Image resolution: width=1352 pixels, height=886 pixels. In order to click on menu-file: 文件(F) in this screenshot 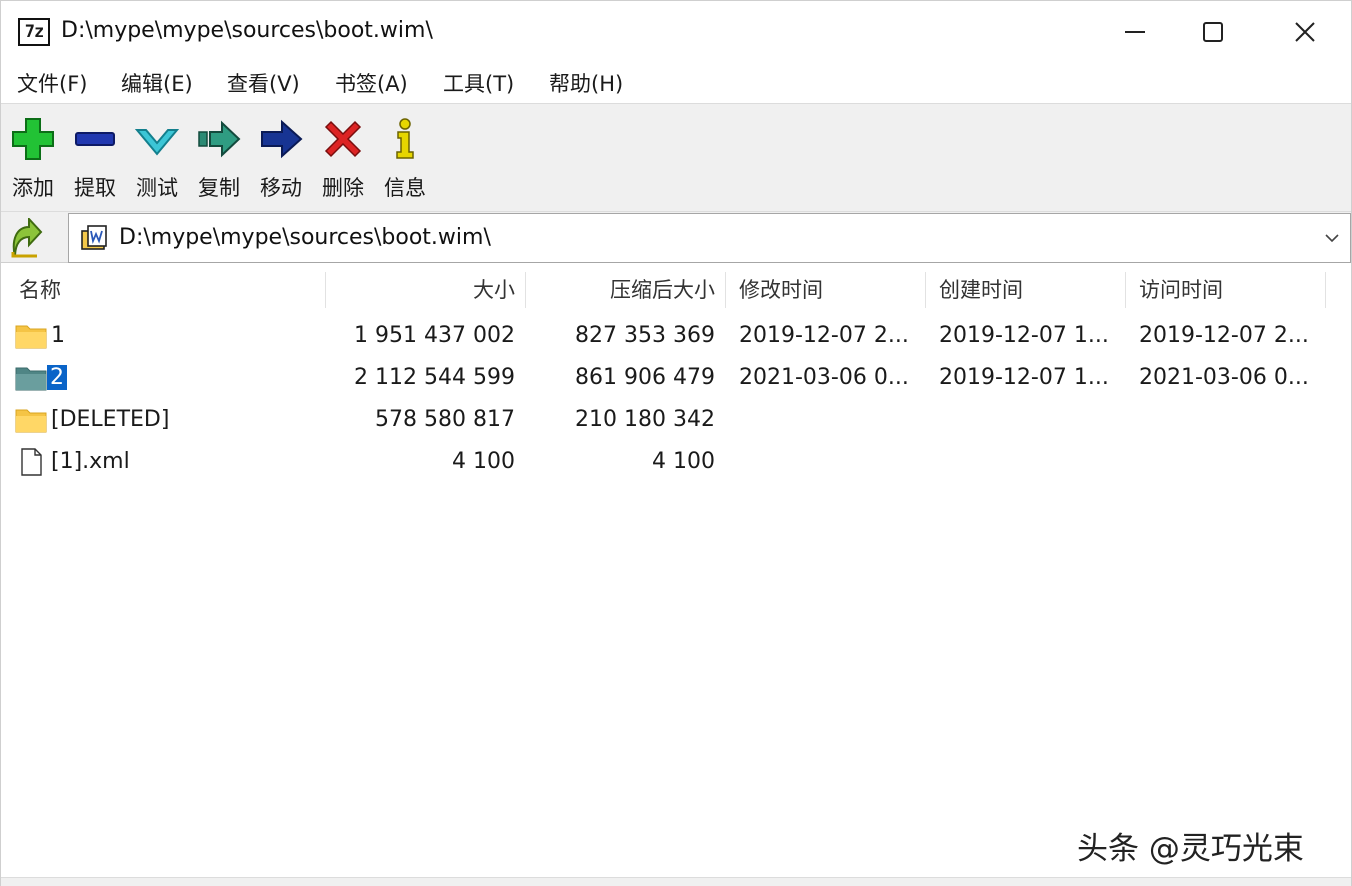, I will do `click(52, 83)`.